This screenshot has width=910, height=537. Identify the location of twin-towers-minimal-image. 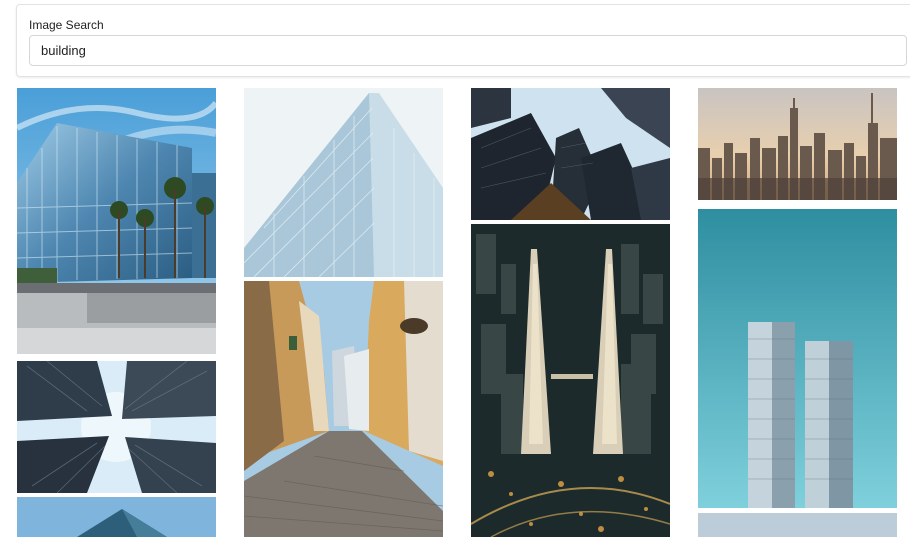
(797, 358).